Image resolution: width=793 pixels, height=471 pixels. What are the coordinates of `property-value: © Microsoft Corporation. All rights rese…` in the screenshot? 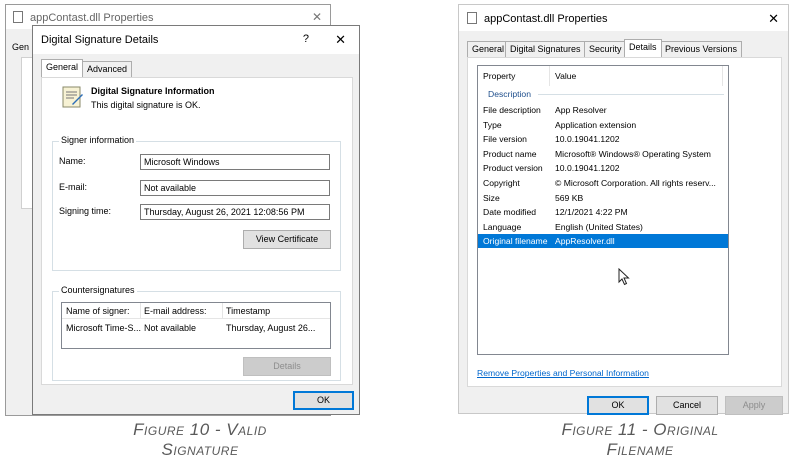 It's located at (635, 183).